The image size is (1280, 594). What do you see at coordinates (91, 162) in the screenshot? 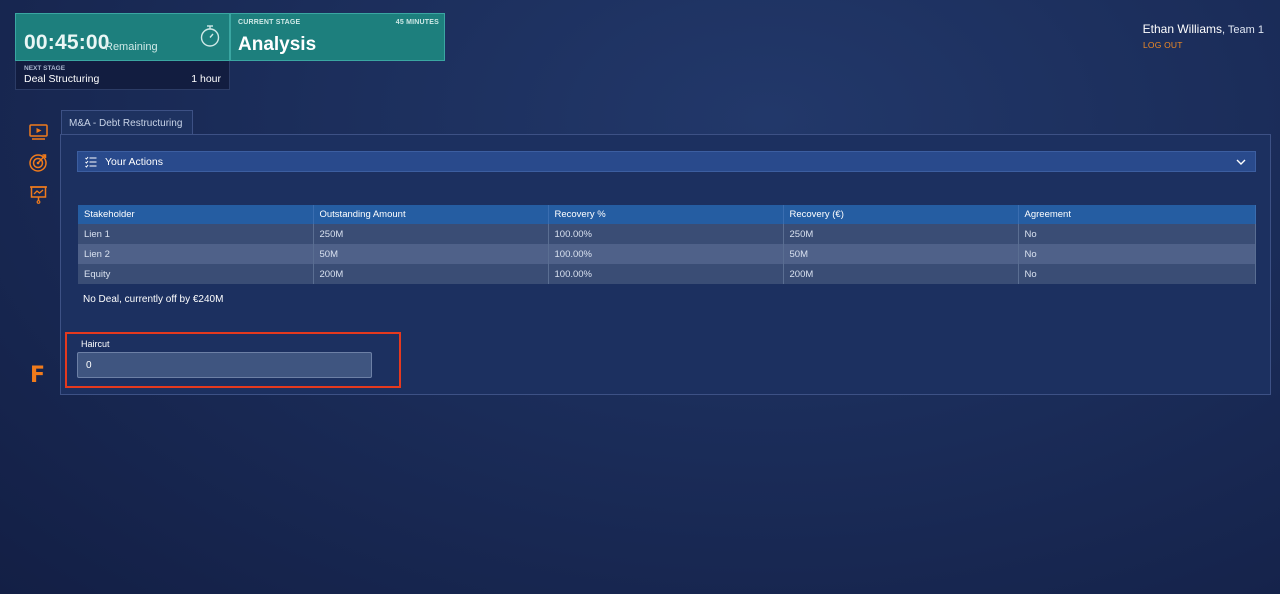
I see `checklist-icon` at bounding box center [91, 162].